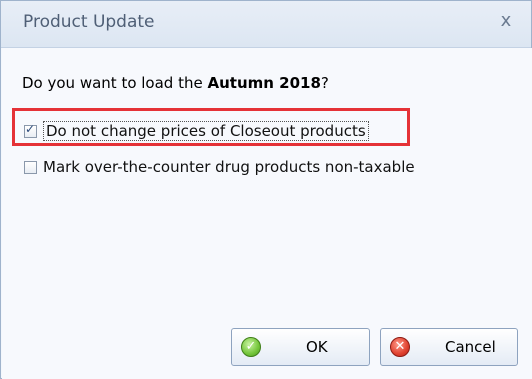  I want to click on question-text: Do you want to load the Autumn 2018?, so click(175, 83).